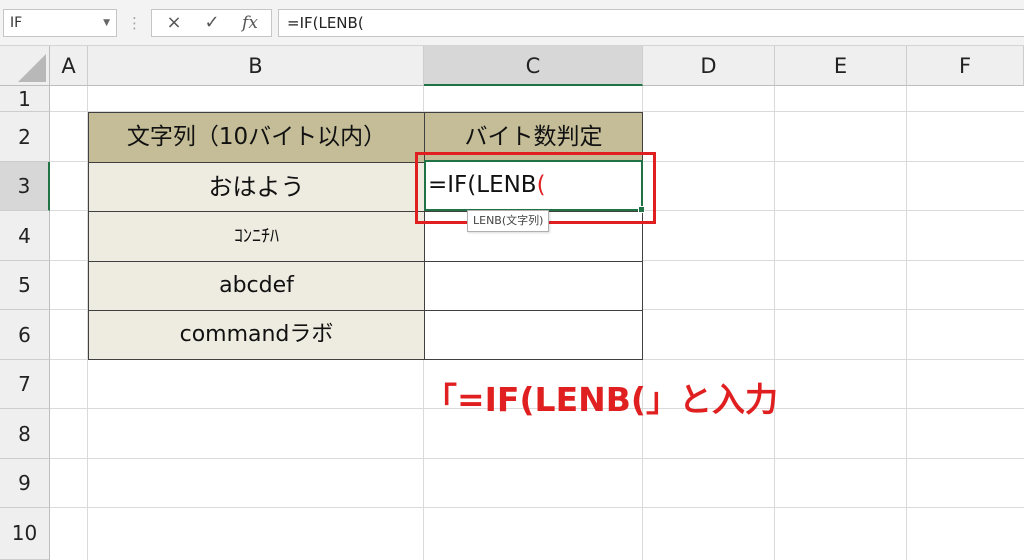 This screenshot has height=560, width=1024. Describe the element at coordinates (965, 66) in the screenshot. I see `column-header-f: F` at that location.